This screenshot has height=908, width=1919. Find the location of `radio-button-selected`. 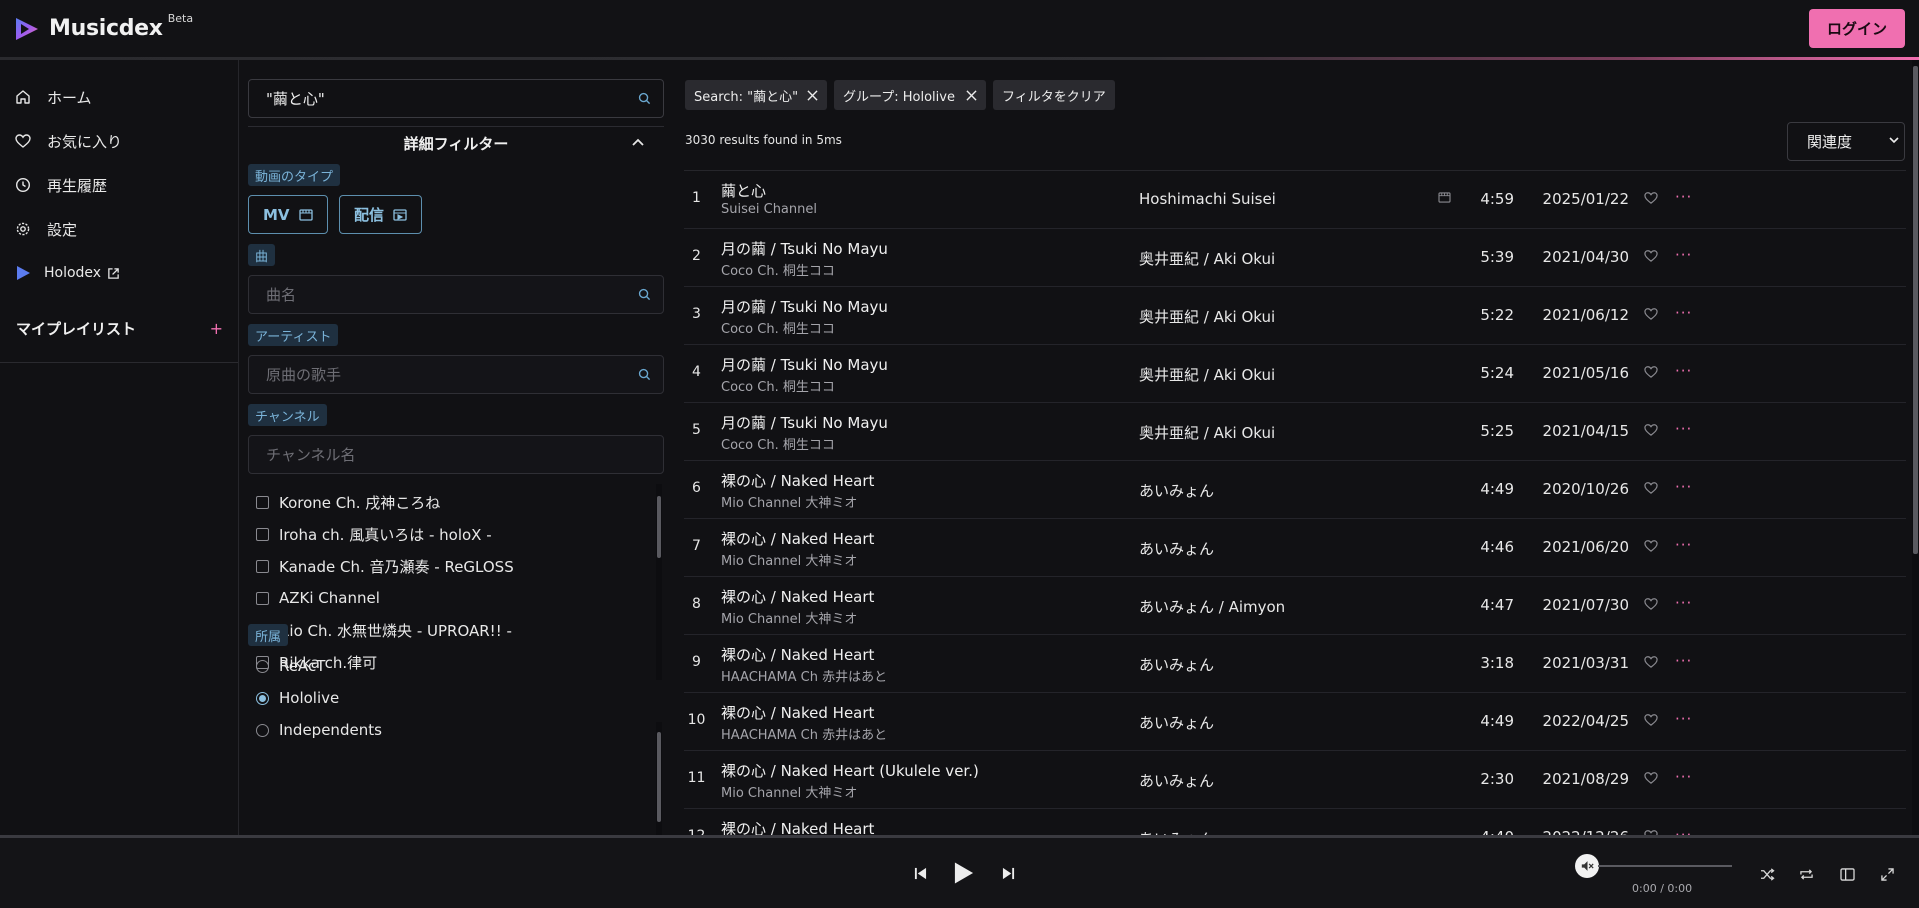

radio-button-selected is located at coordinates (262, 698).